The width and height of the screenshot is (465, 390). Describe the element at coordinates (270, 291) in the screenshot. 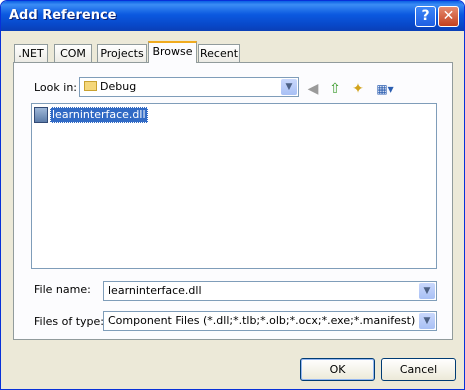

I see `filename-input: learninterface.dll ▼` at that location.